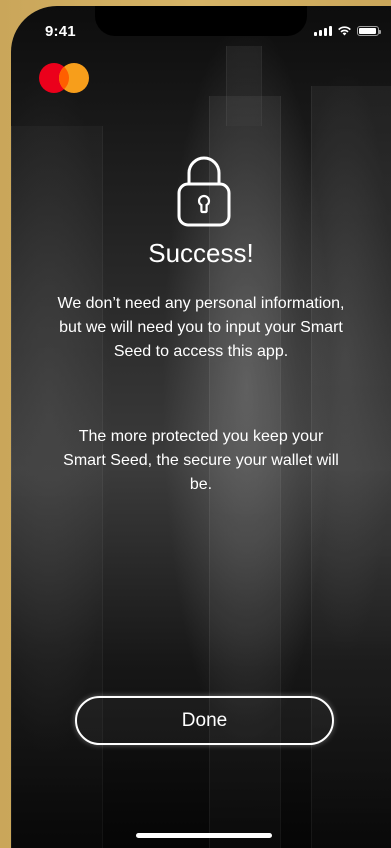 The height and width of the screenshot is (848, 391). What do you see at coordinates (204, 835) in the screenshot?
I see `home-indicator` at bounding box center [204, 835].